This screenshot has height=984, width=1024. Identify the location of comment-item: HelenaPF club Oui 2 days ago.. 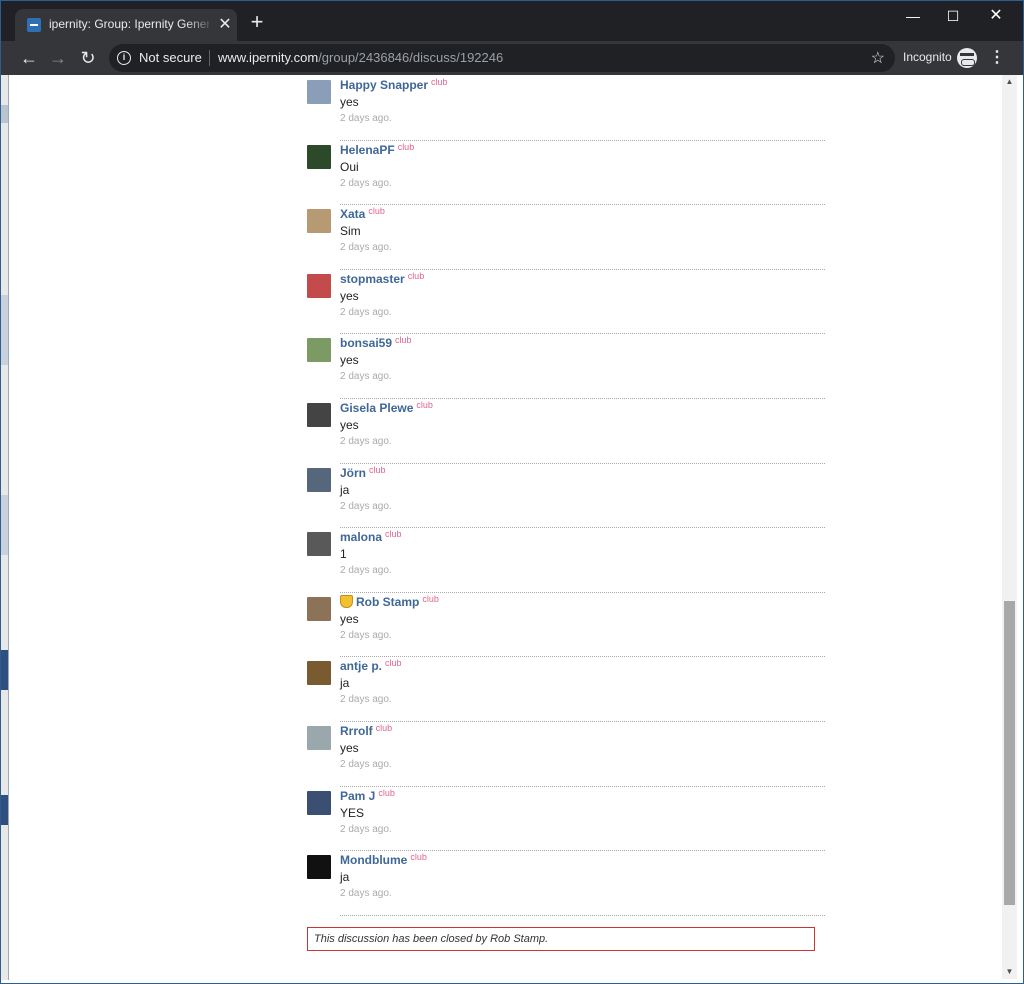
(566, 173).